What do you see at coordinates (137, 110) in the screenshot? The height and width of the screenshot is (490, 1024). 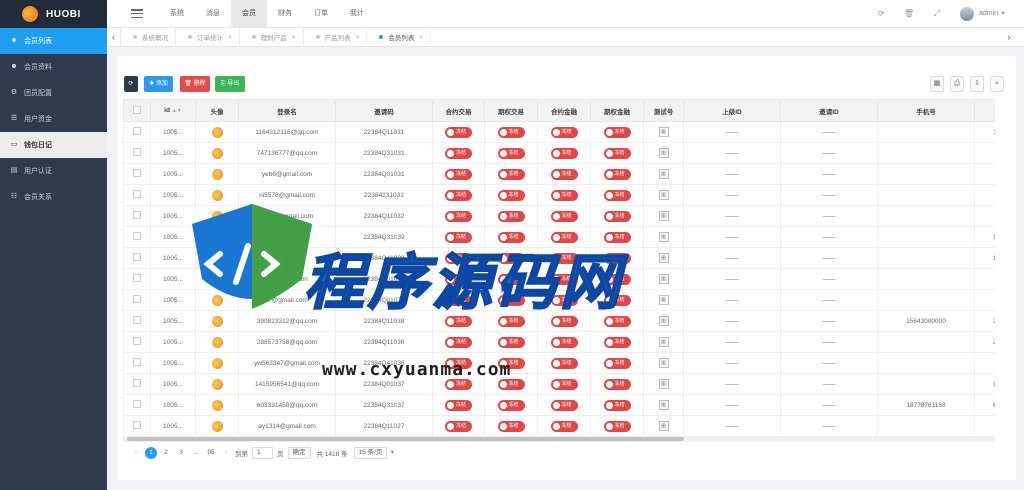 I see `column-header` at bounding box center [137, 110].